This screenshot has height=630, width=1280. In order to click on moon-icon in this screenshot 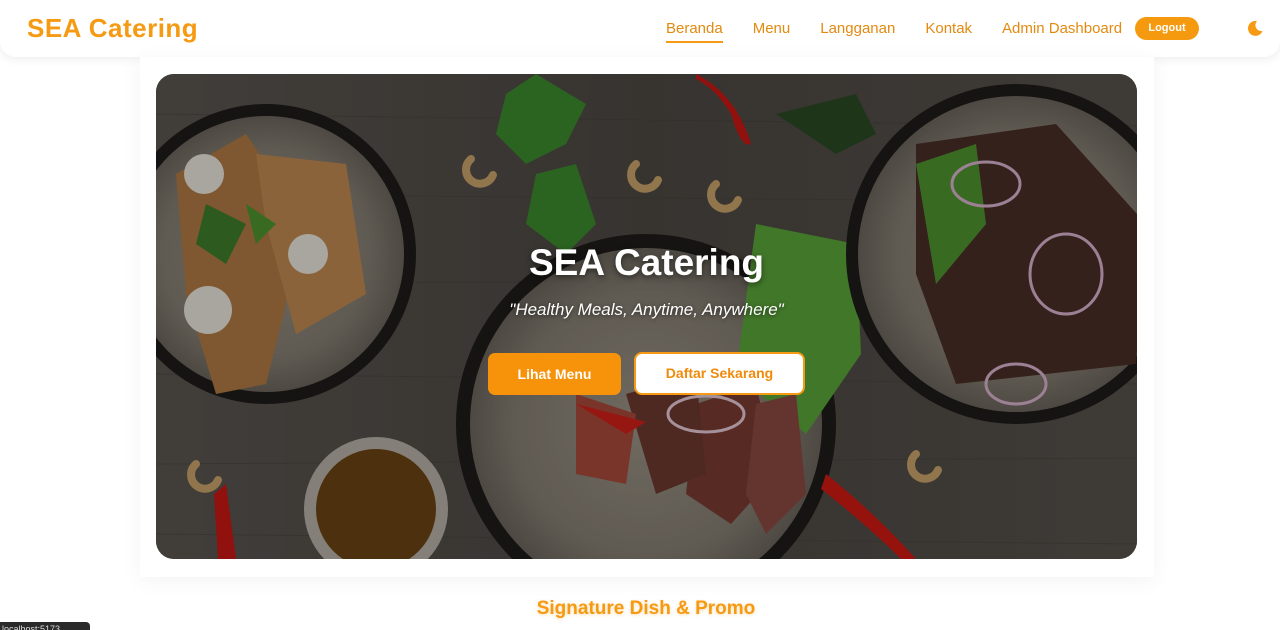, I will do `click(1255, 28)`.